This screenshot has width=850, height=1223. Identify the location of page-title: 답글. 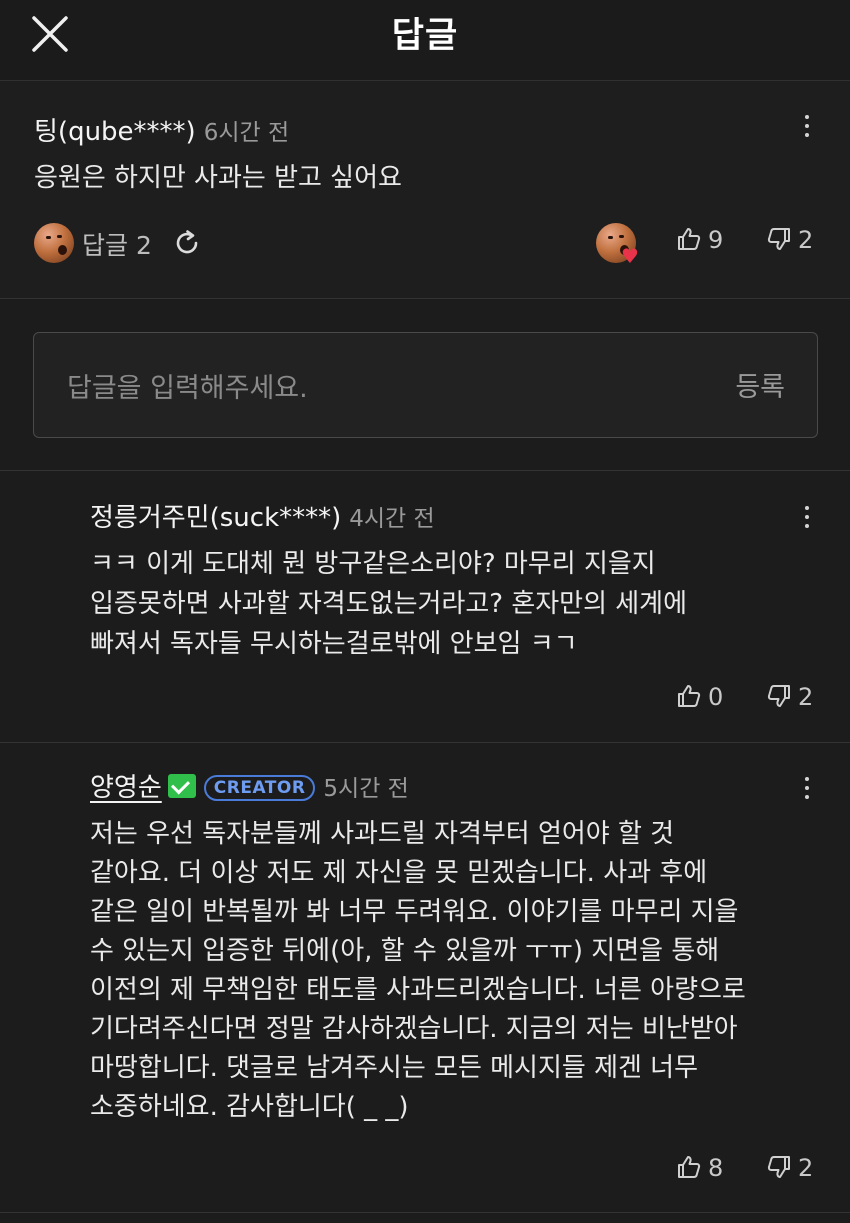
(425, 36).